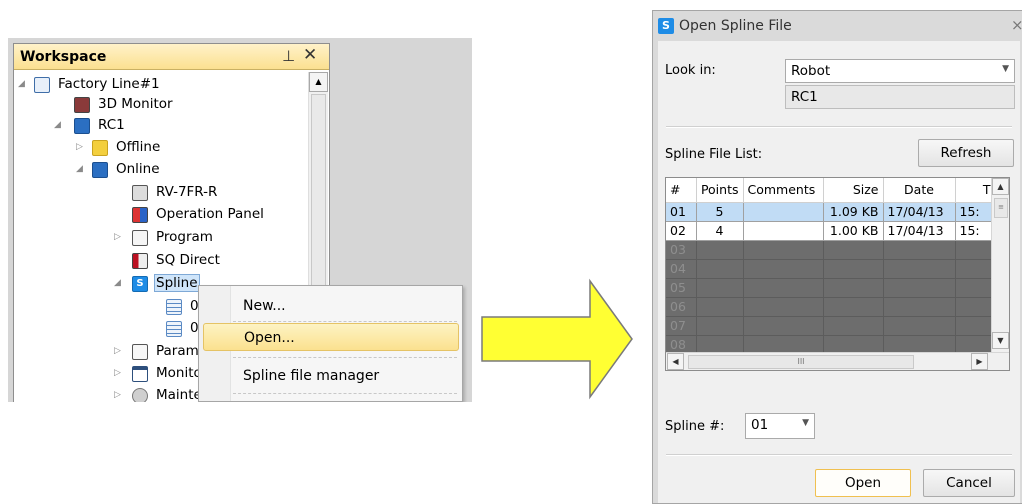 The width and height of the screenshot is (1022, 504). What do you see at coordinates (184, 237) in the screenshot?
I see `tree-node-label: Program` at bounding box center [184, 237].